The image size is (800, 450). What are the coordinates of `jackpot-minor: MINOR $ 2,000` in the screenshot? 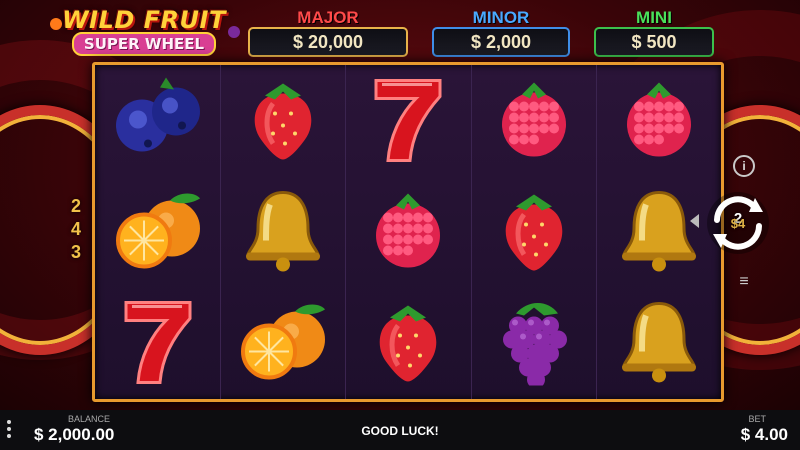 It's located at (501, 34).